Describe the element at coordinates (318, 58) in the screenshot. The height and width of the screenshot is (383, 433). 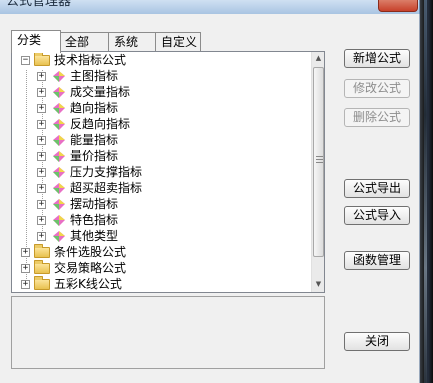
I see `scroll-up-icon: ▲` at that location.